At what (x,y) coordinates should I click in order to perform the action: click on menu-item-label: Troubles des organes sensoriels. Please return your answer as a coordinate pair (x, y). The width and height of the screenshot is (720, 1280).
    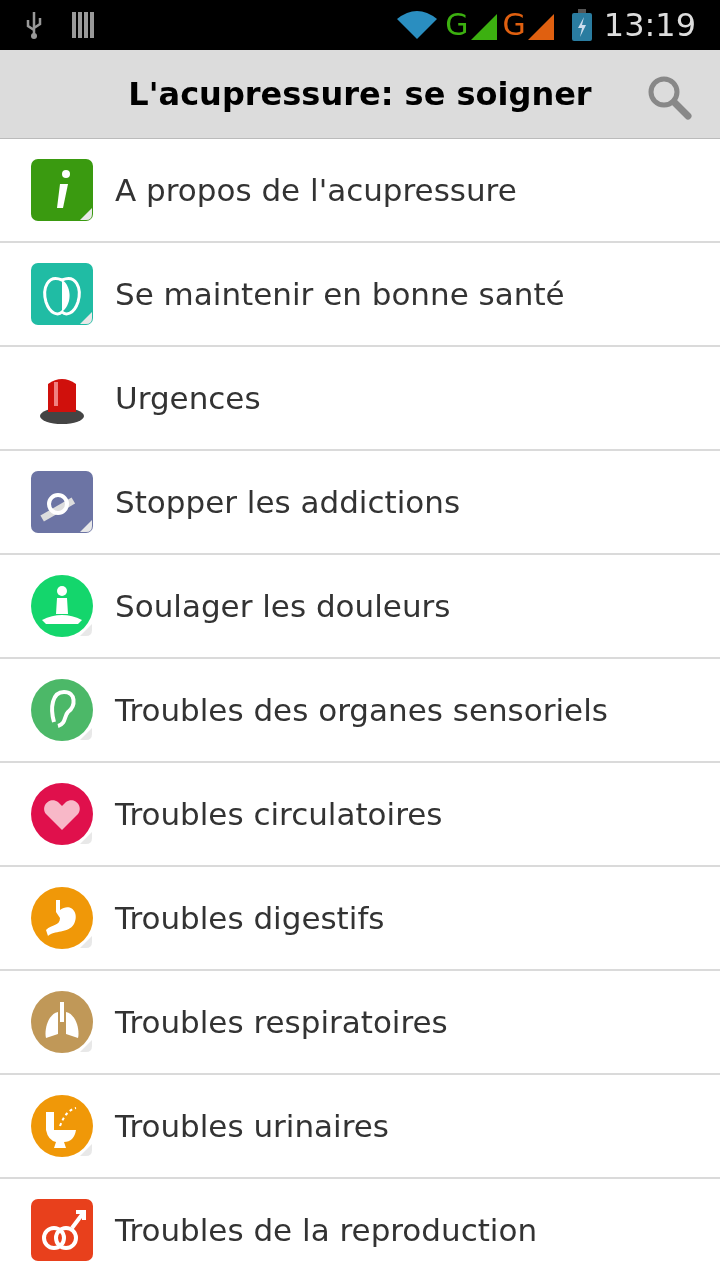
    Looking at the image, I should click on (361, 710).